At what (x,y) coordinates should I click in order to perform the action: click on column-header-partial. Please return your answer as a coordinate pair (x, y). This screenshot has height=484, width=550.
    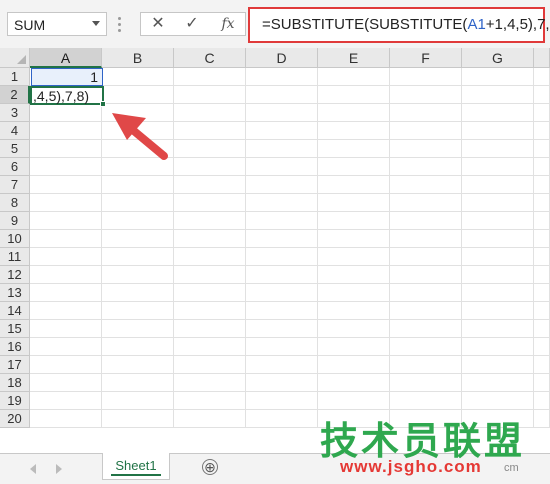
    Looking at the image, I should click on (542, 58).